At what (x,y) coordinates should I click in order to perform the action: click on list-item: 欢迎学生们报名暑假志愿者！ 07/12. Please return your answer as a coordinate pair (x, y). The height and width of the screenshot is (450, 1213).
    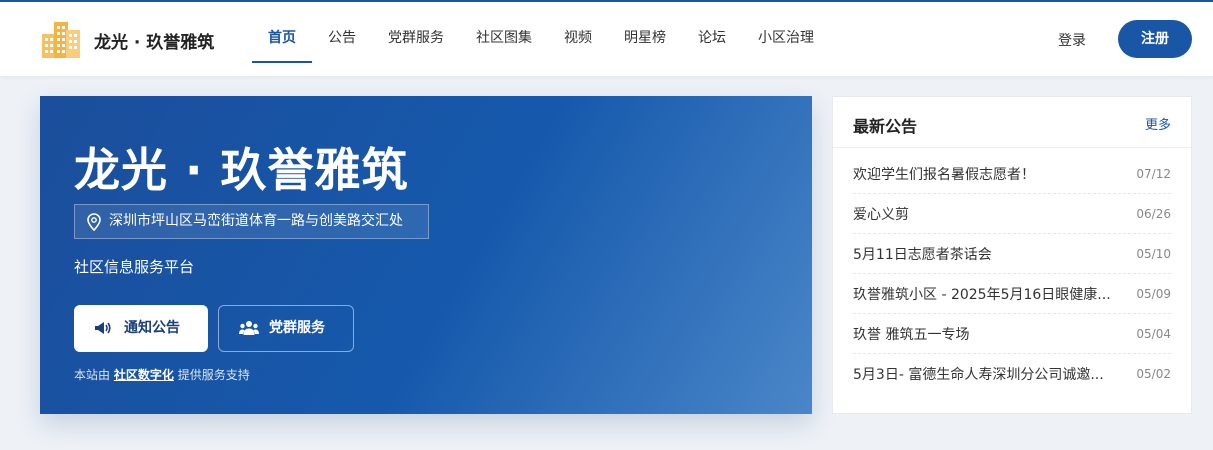
    Looking at the image, I should click on (1012, 174).